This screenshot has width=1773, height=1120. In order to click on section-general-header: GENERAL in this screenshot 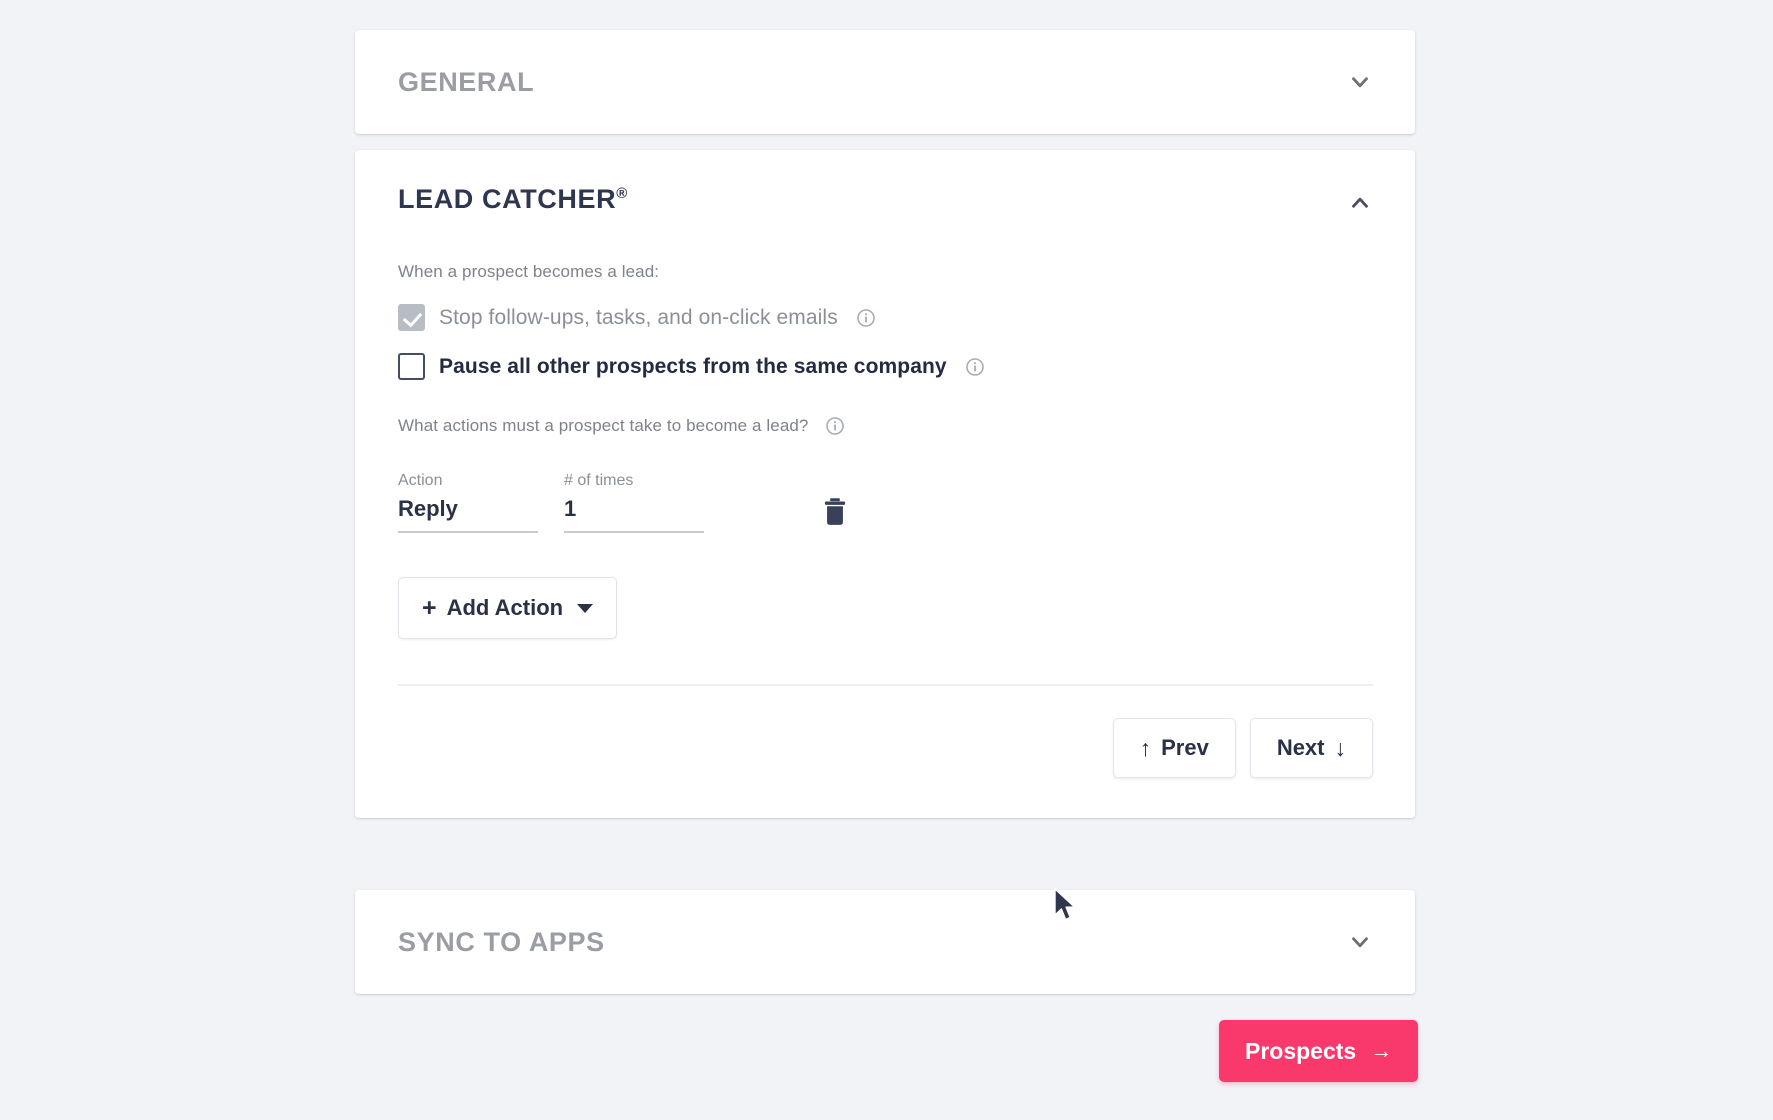, I will do `click(885, 82)`.